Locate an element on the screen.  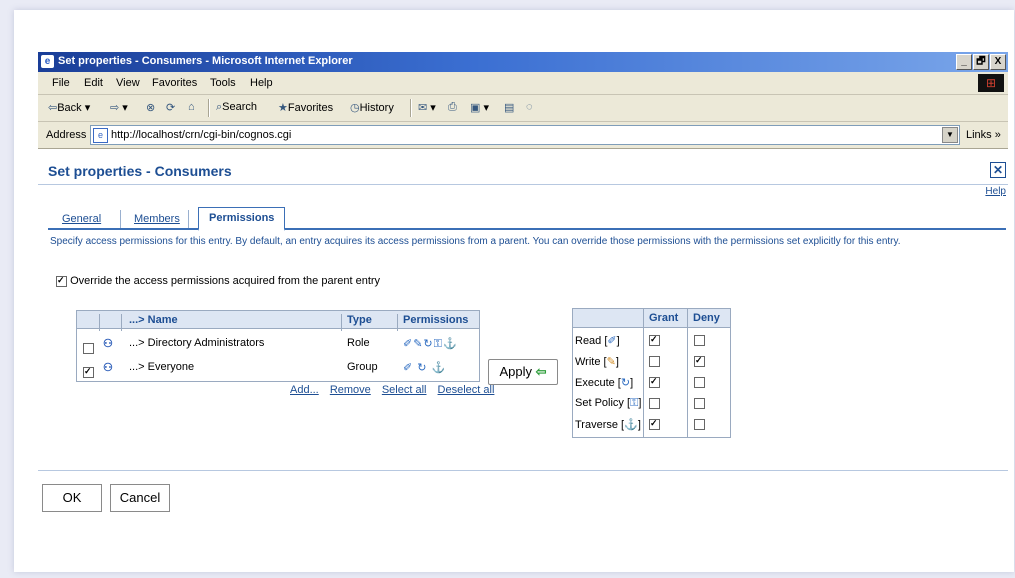
forward-button: ⇨ ▾ is located at coordinates (119, 107).